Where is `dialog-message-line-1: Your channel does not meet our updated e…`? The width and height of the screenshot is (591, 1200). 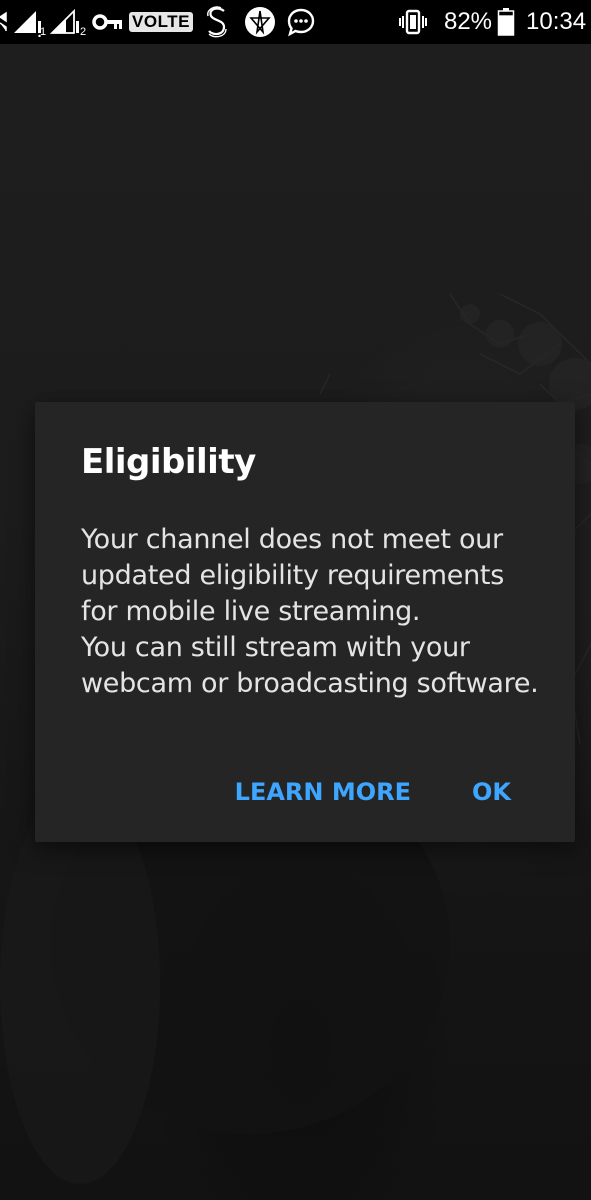
dialog-message-line-1: Your channel does not meet our updated e… is located at coordinates (292, 575).